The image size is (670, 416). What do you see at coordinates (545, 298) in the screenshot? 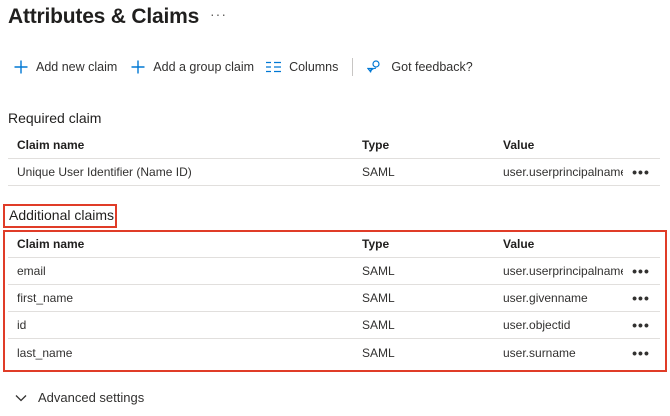
I see `claim-value-cell: user.givenname` at bounding box center [545, 298].